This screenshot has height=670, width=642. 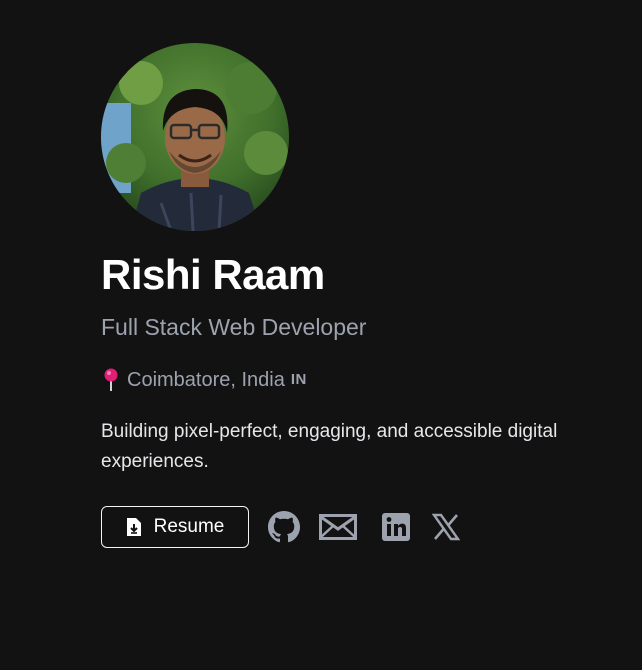 I want to click on action-row: Resume, so click(x=361, y=527).